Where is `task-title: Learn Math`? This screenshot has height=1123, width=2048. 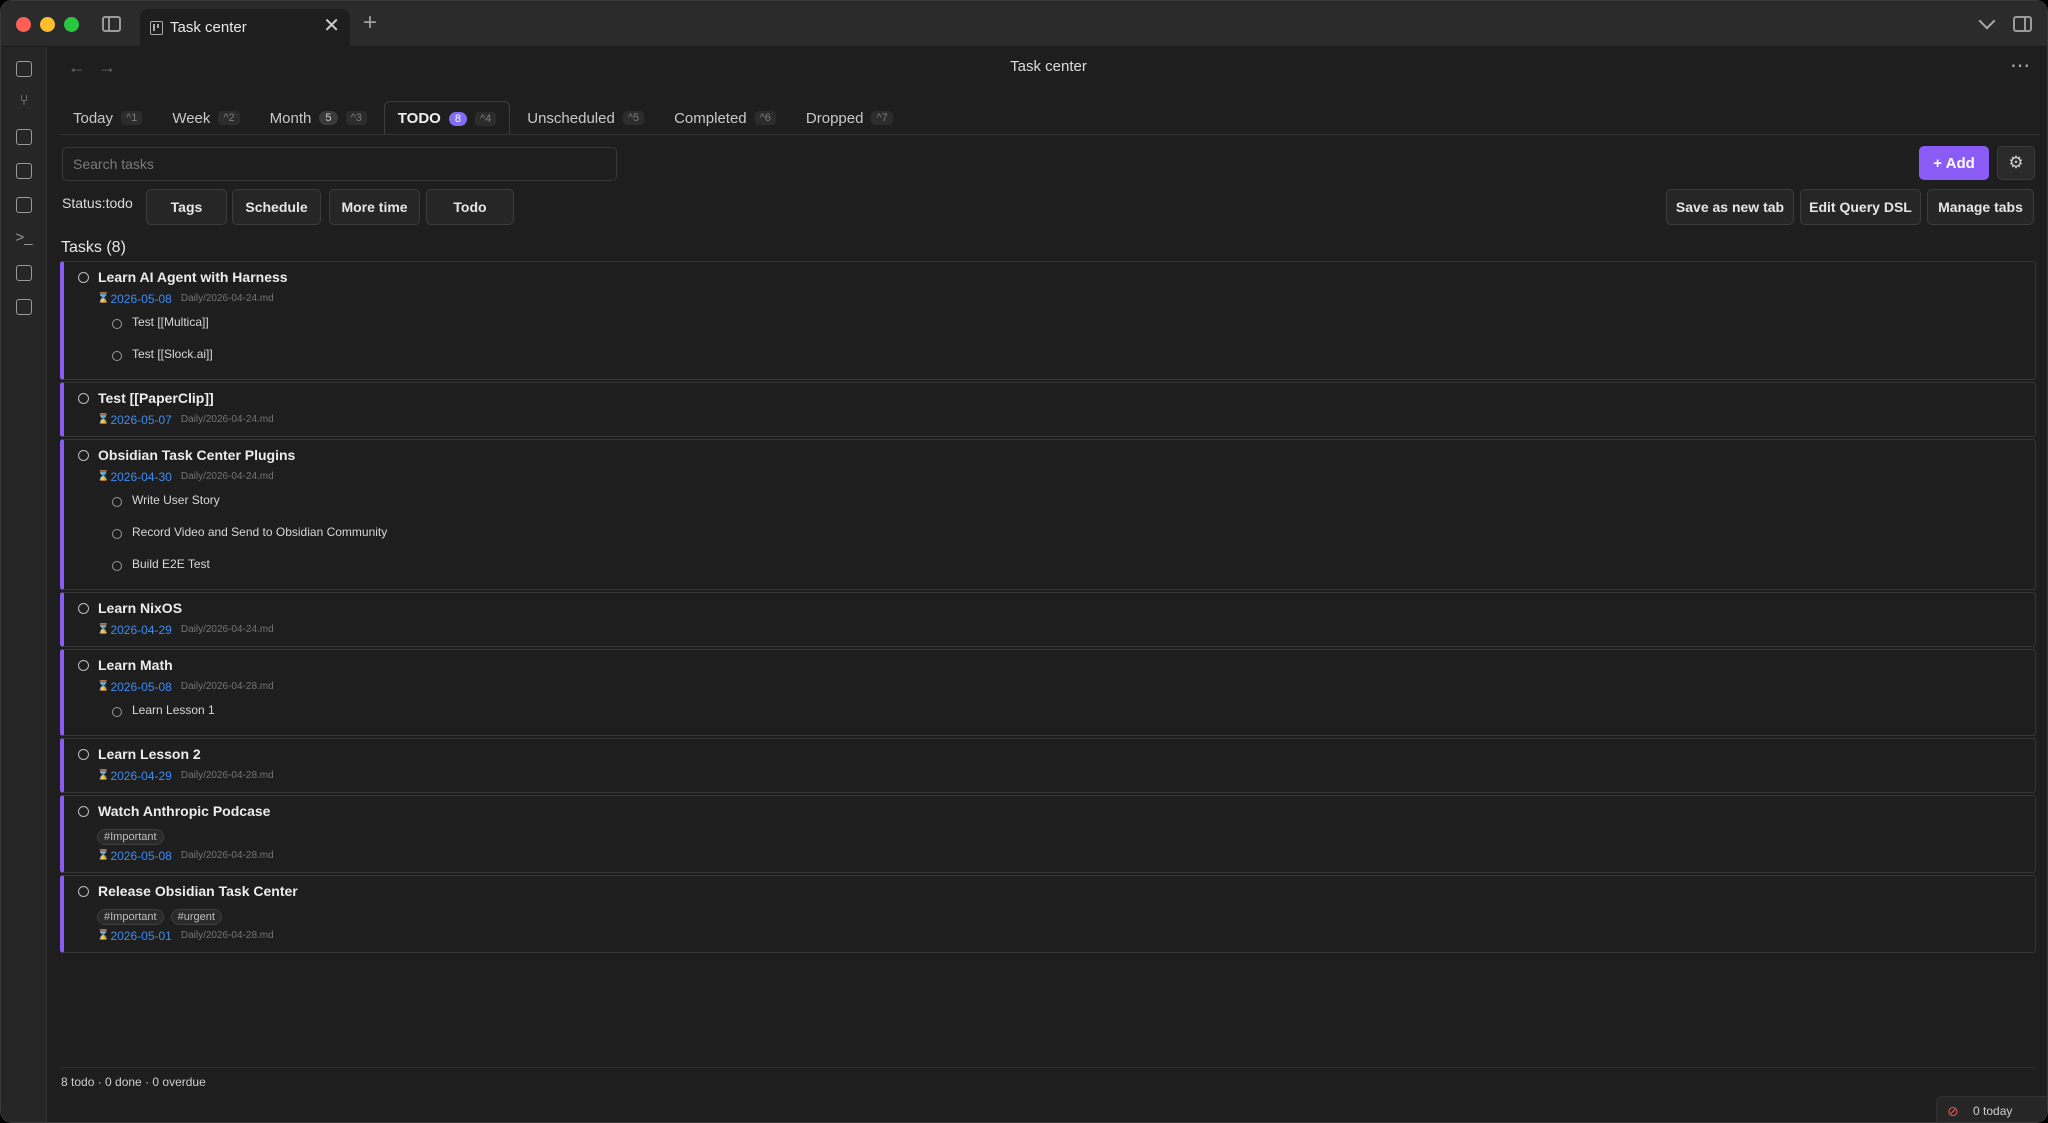
task-title: Learn Math is located at coordinates (135, 665).